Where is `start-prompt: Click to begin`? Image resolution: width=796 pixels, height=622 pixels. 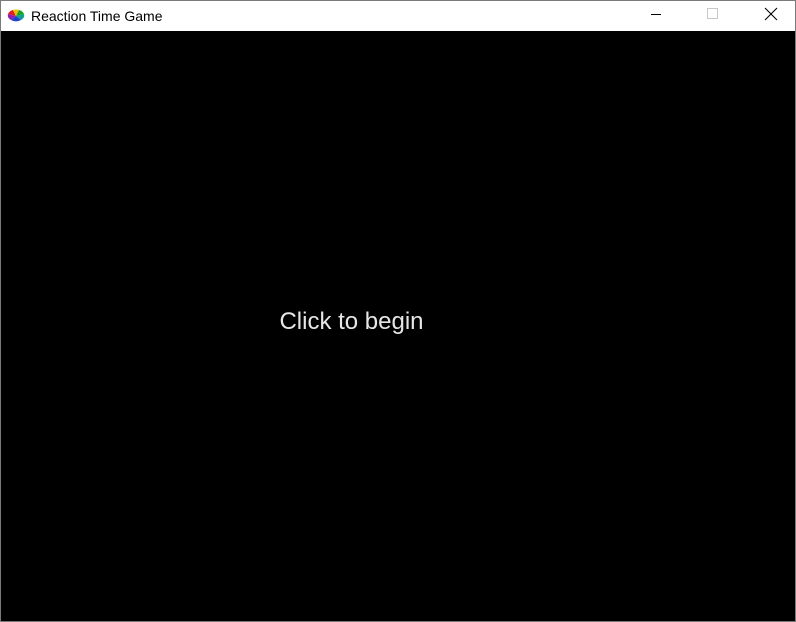
start-prompt: Click to begin is located at coordinates (351, 321).